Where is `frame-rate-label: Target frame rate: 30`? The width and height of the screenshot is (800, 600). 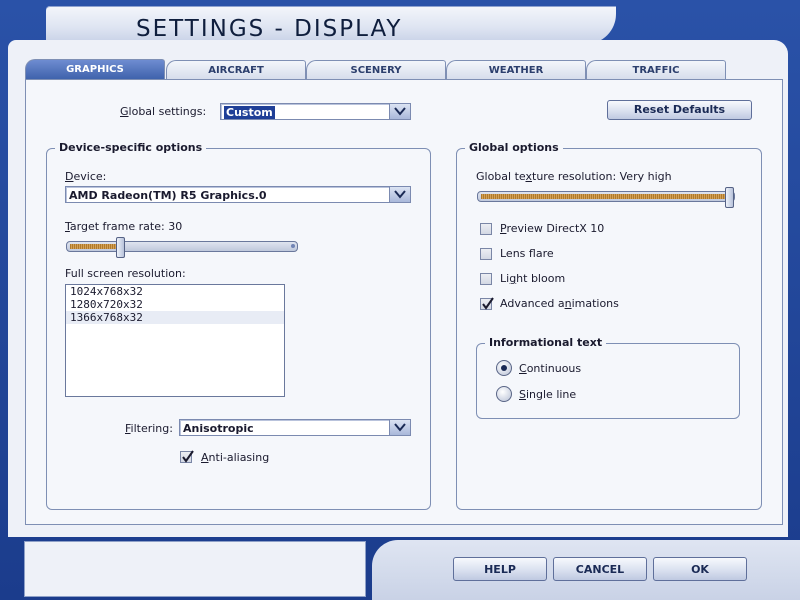
frame-rate-label: Target frame rate: 30 is located at coordinates (124, 226).